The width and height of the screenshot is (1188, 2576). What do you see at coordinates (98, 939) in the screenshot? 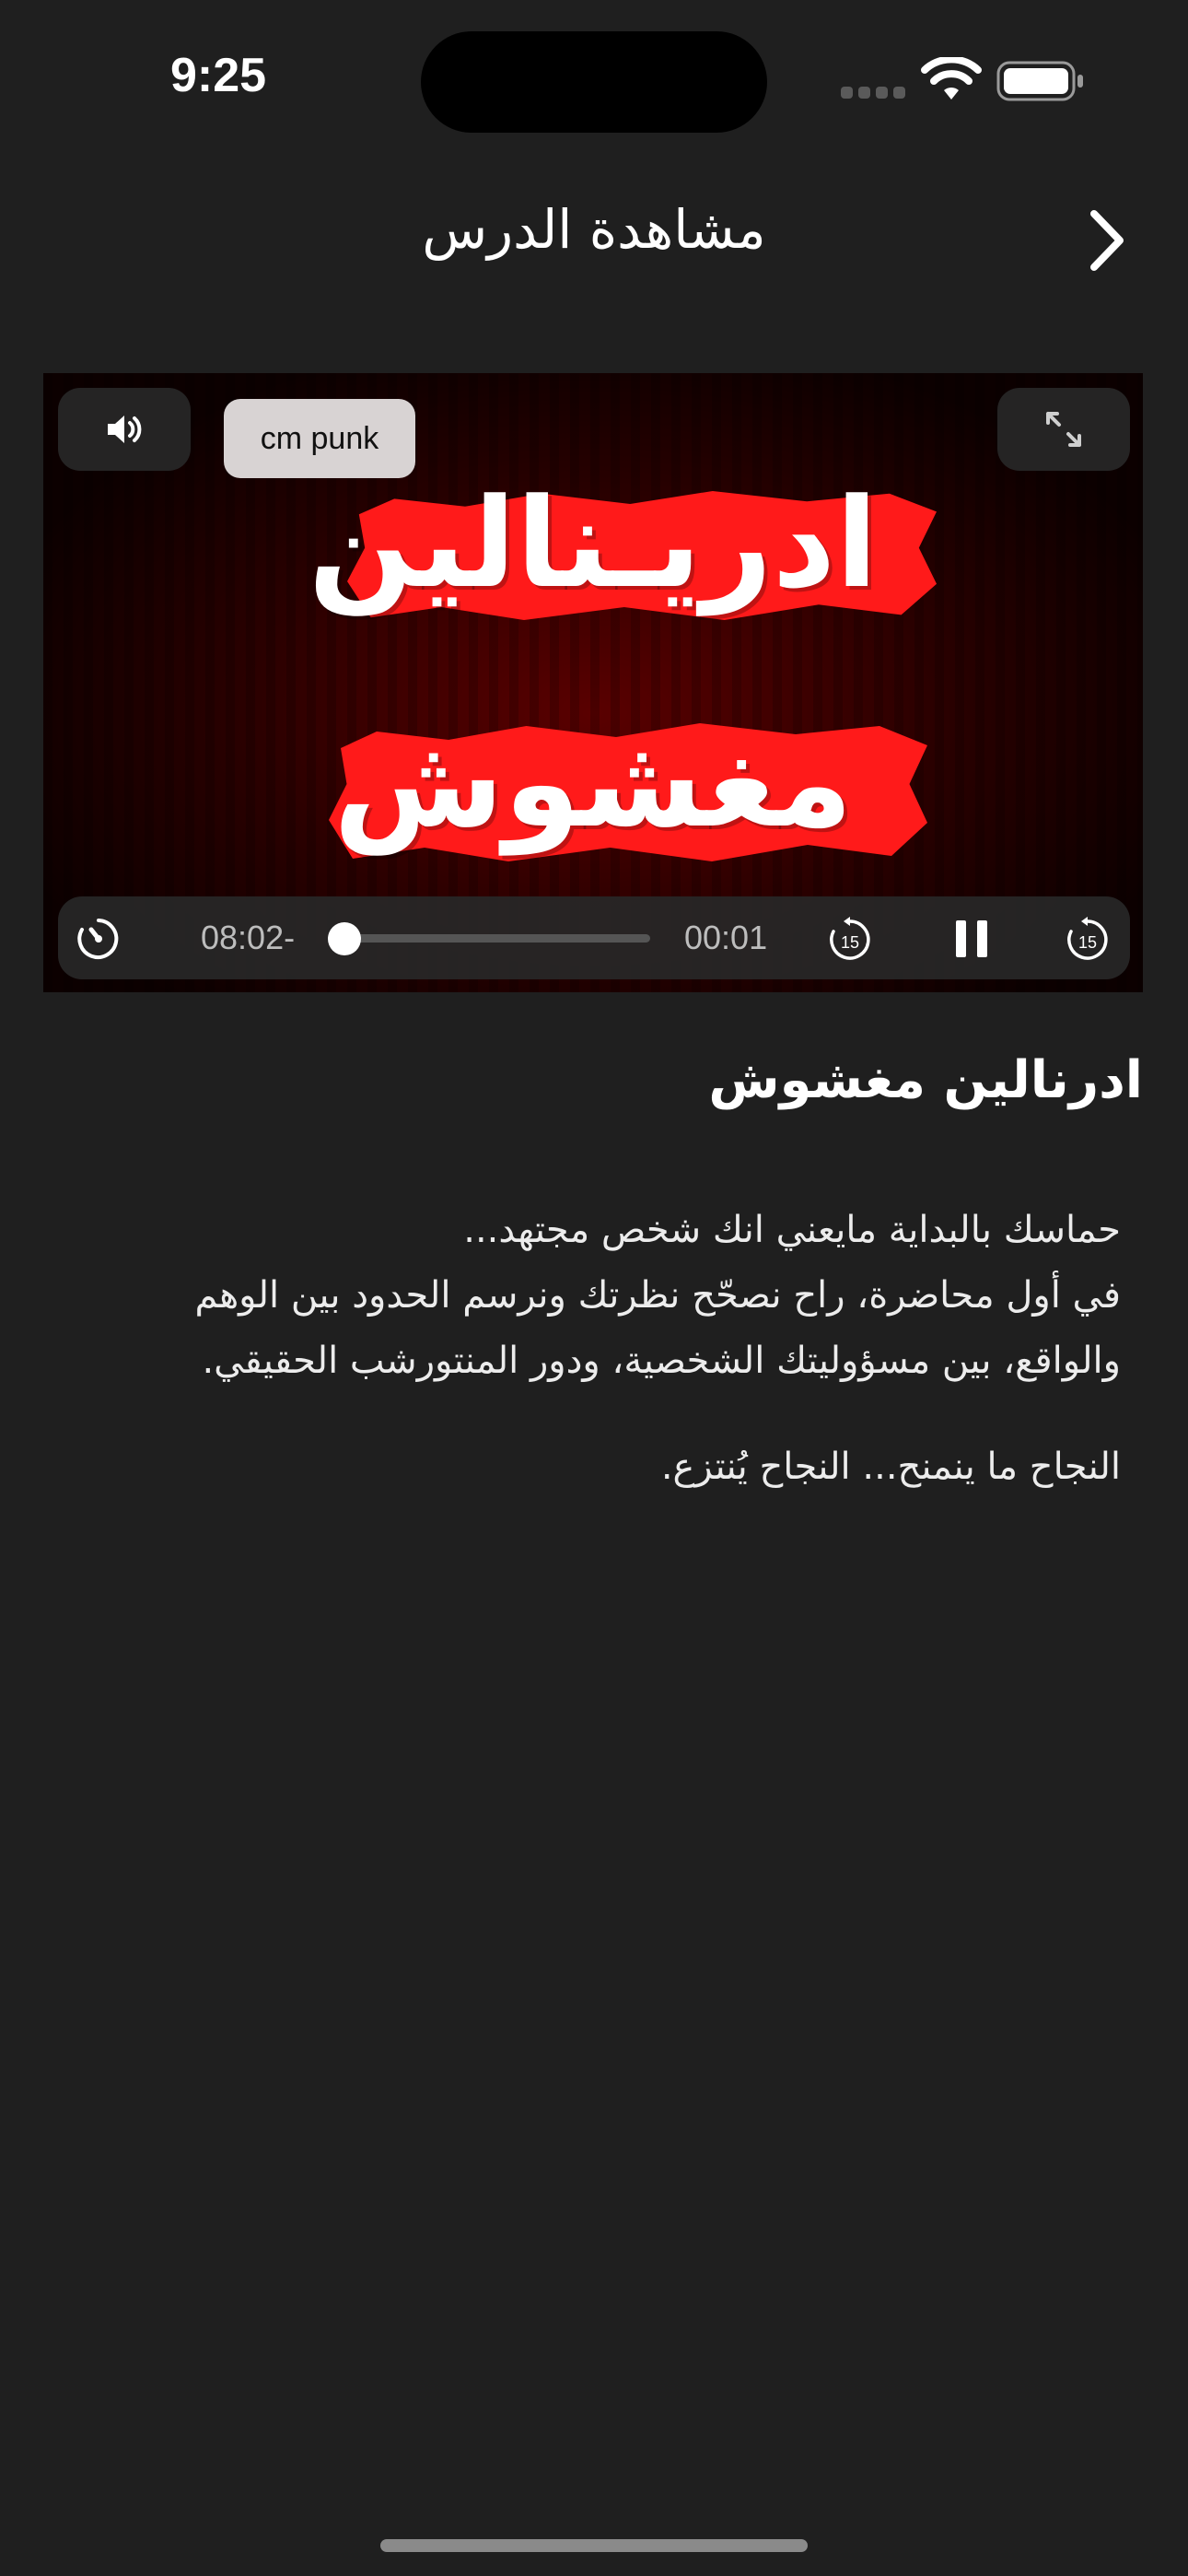
I see `speed-icon` at bounding box center [98, 939].